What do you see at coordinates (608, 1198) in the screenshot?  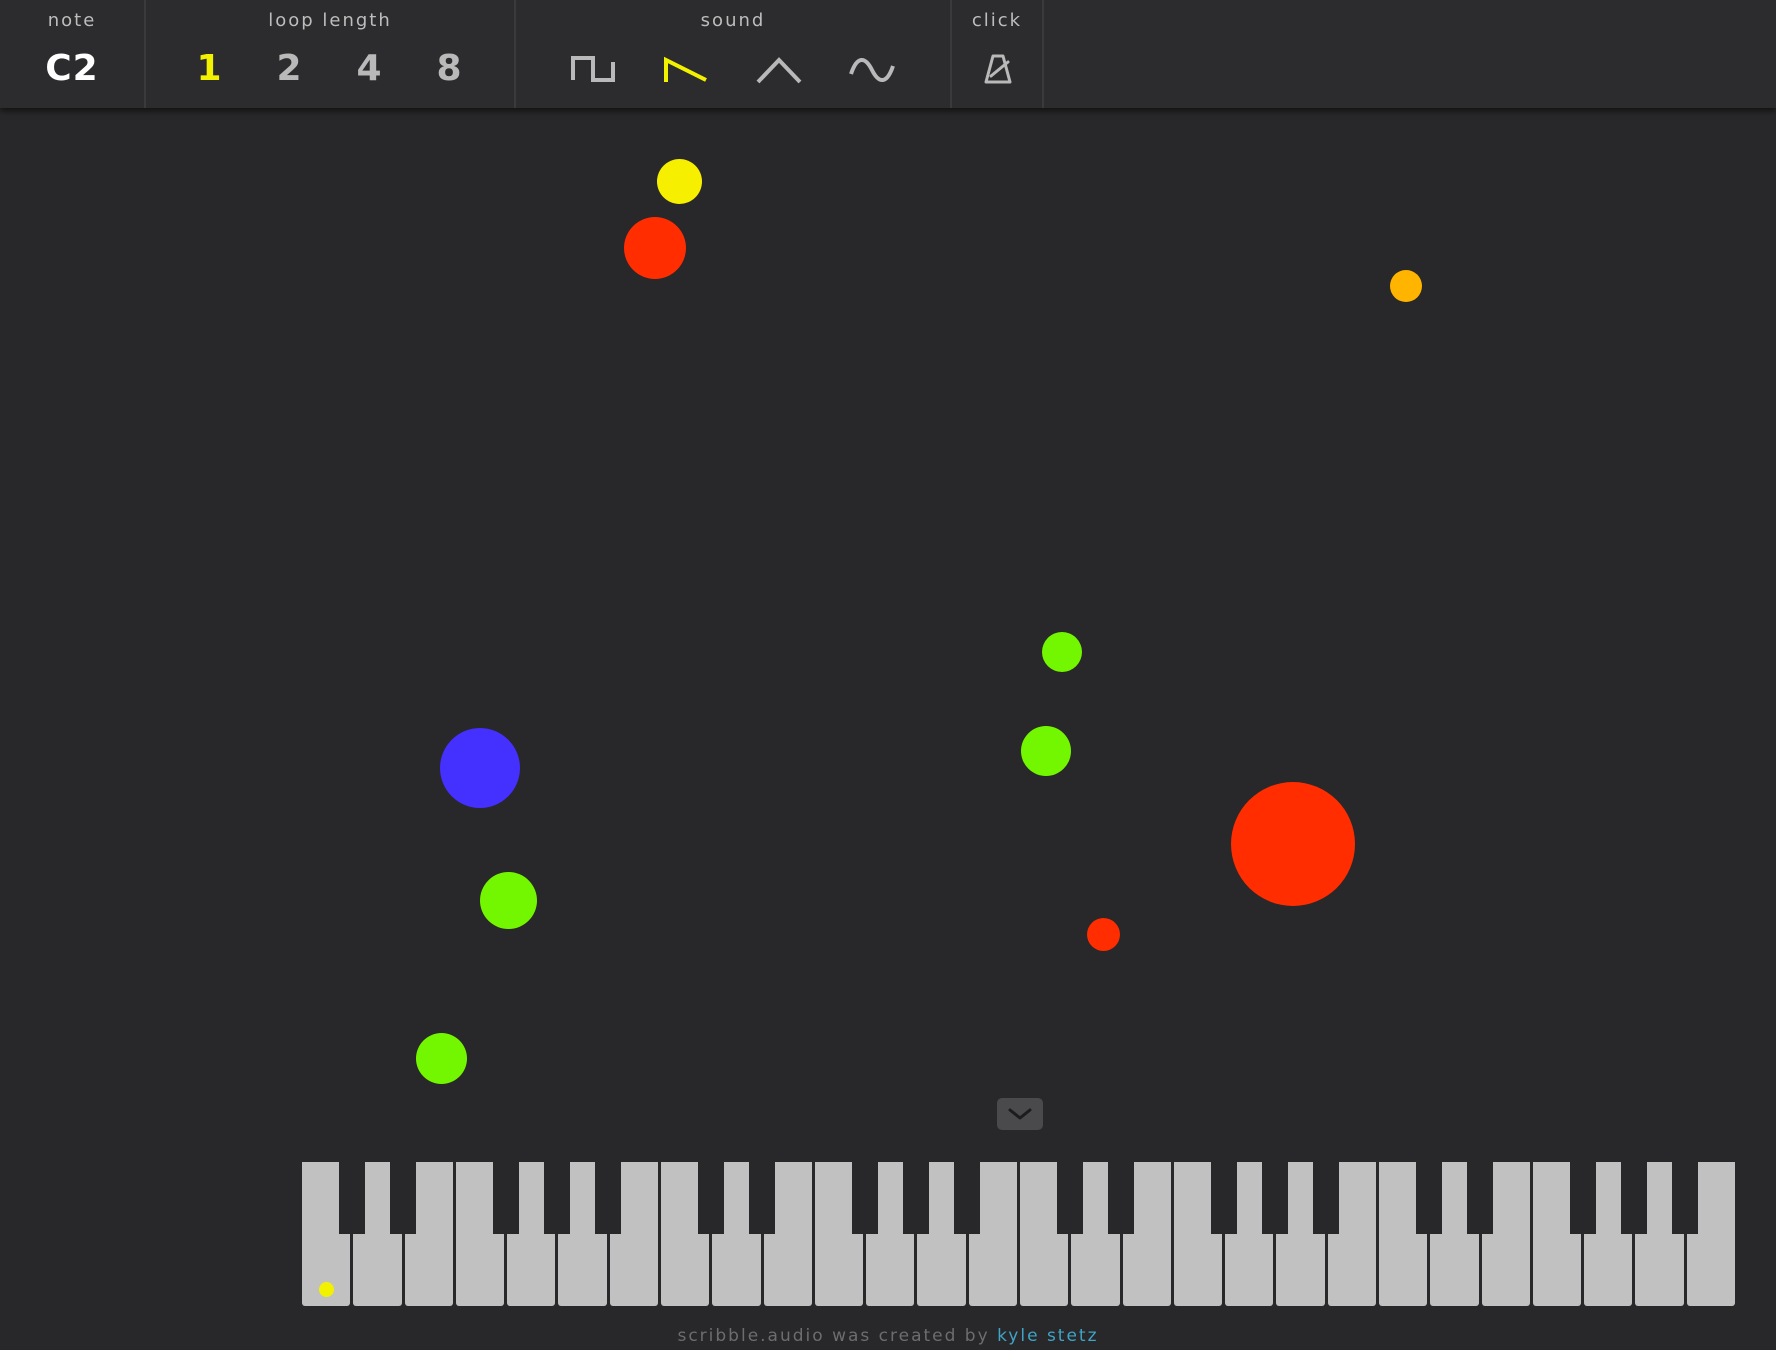 I see `black-key-a#2` at bounding box center [608, 1198].